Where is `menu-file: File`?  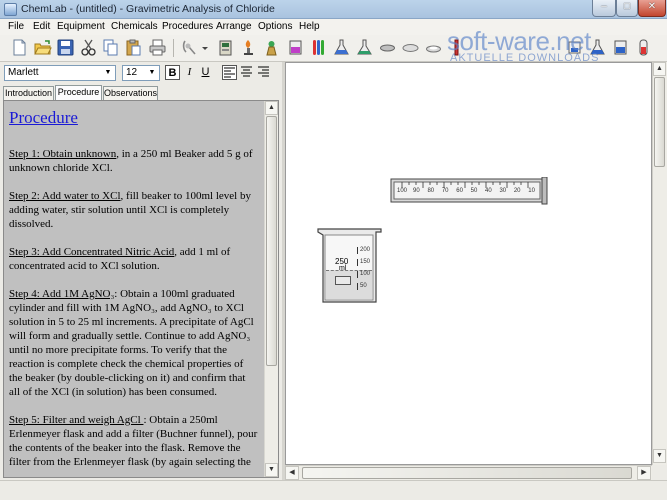
menu-file: File is located at coordinates (16, 26).